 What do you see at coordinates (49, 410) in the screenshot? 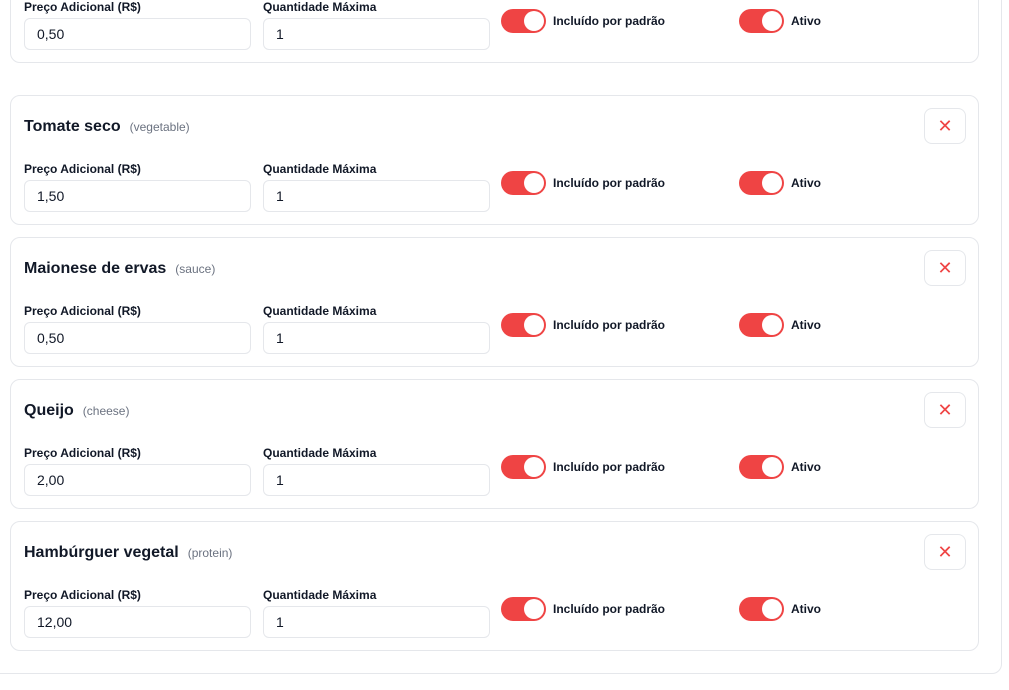
I see `ingredient-name: Queijo` at bounding box center [49, 410].